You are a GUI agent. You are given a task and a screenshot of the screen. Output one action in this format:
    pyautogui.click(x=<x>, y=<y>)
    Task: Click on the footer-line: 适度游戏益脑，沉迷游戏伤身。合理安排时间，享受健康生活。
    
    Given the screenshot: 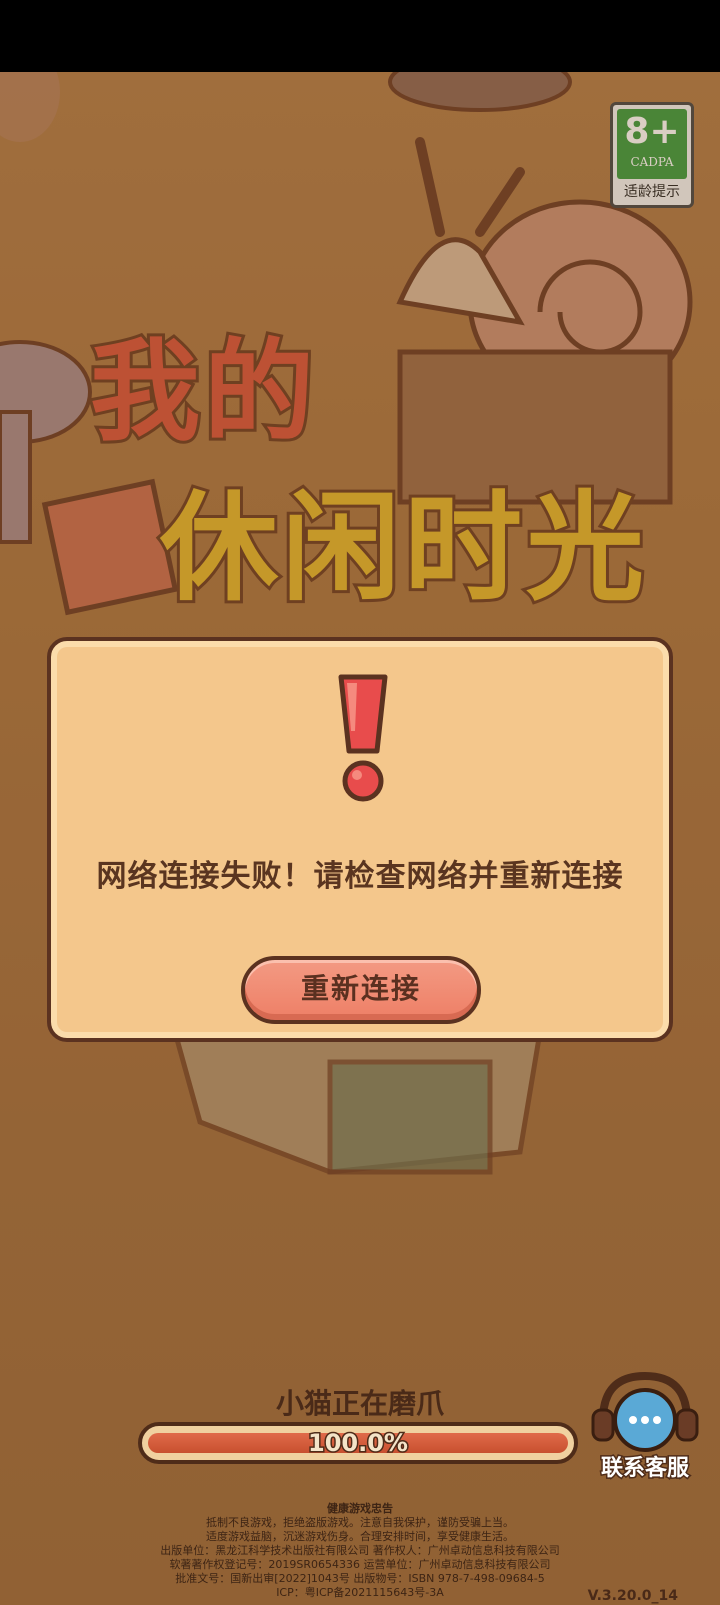 What is the action you would take?
    pyautogui.click(x=360, y=1536)
    